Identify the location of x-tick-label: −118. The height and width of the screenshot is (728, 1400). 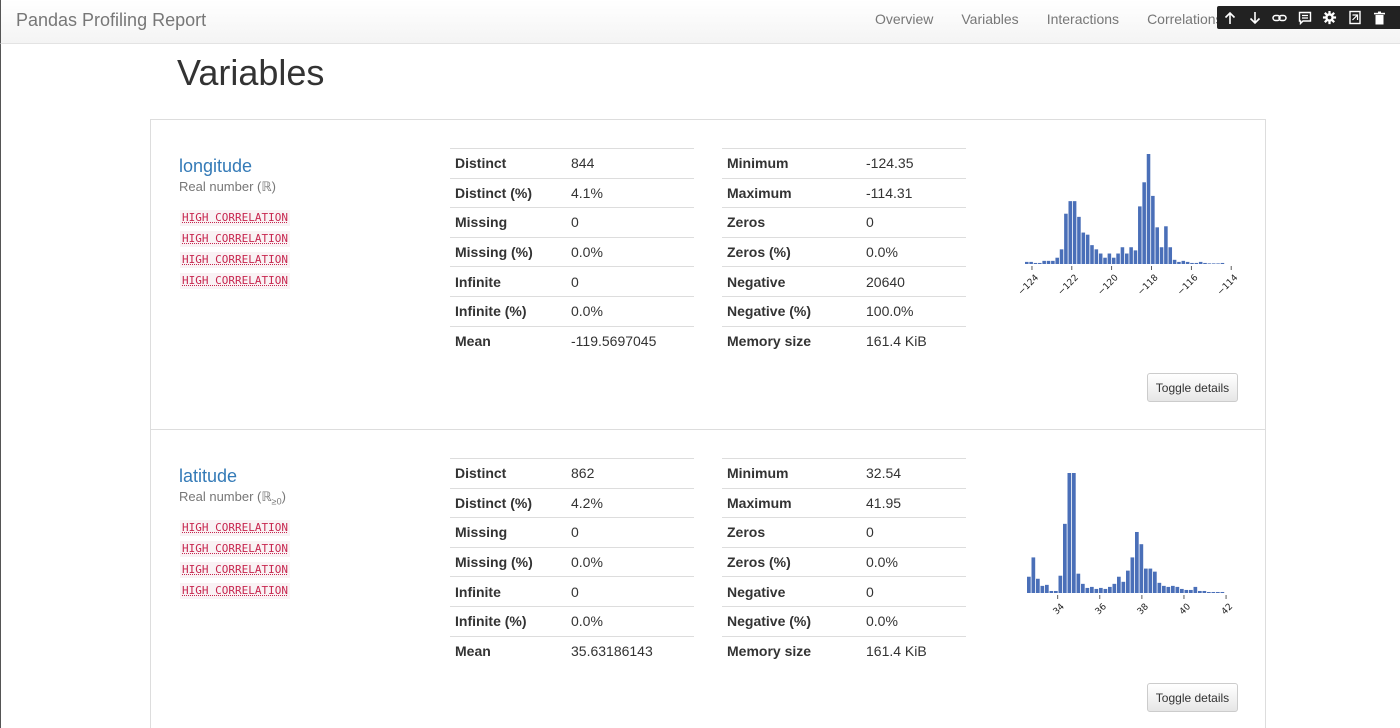
(1148, 285).